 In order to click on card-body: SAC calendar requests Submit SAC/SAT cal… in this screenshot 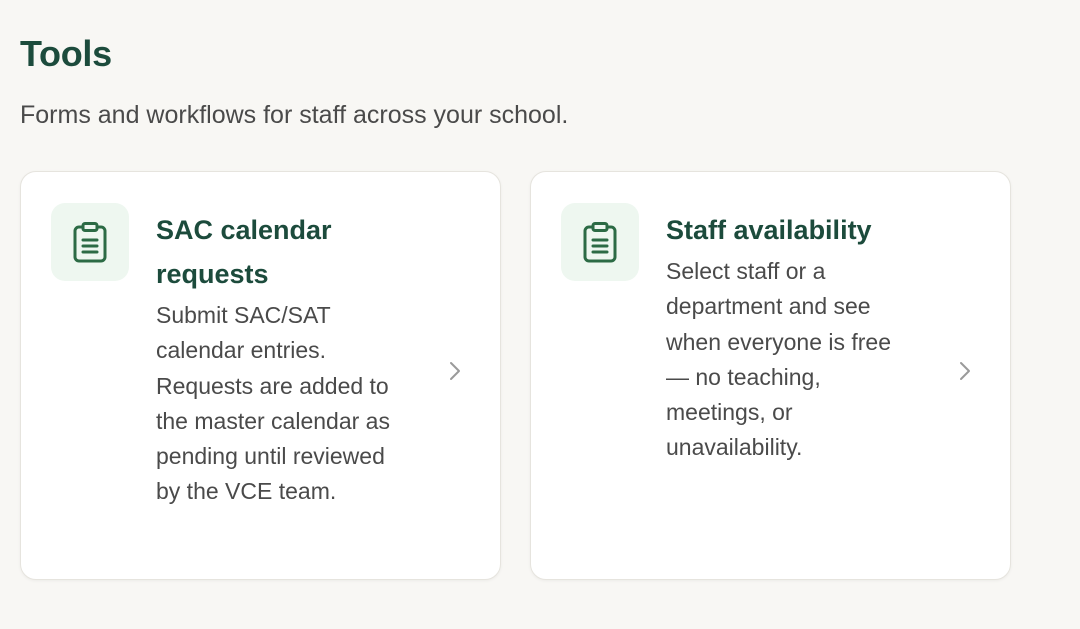, I will do `click(281, 359)`.